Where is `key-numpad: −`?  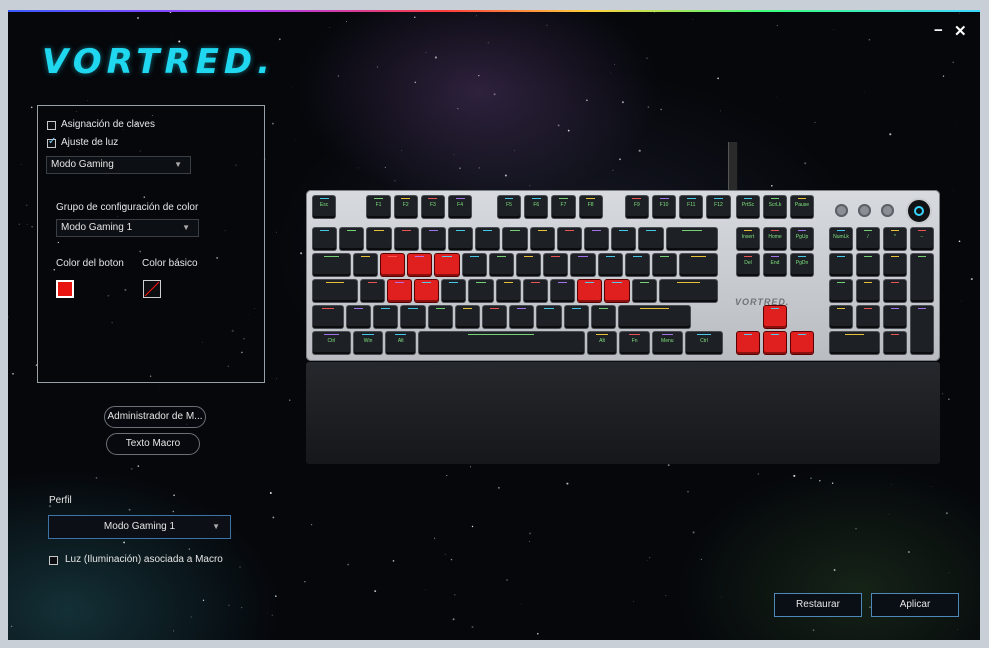 key-numpad: − is located at coordinates (922, 239).